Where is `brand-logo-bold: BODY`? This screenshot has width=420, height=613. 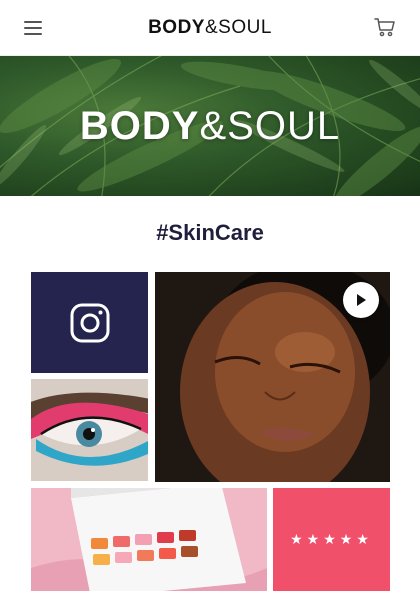 brand-logo-bold: BODY is located at coordinates (176, 27).